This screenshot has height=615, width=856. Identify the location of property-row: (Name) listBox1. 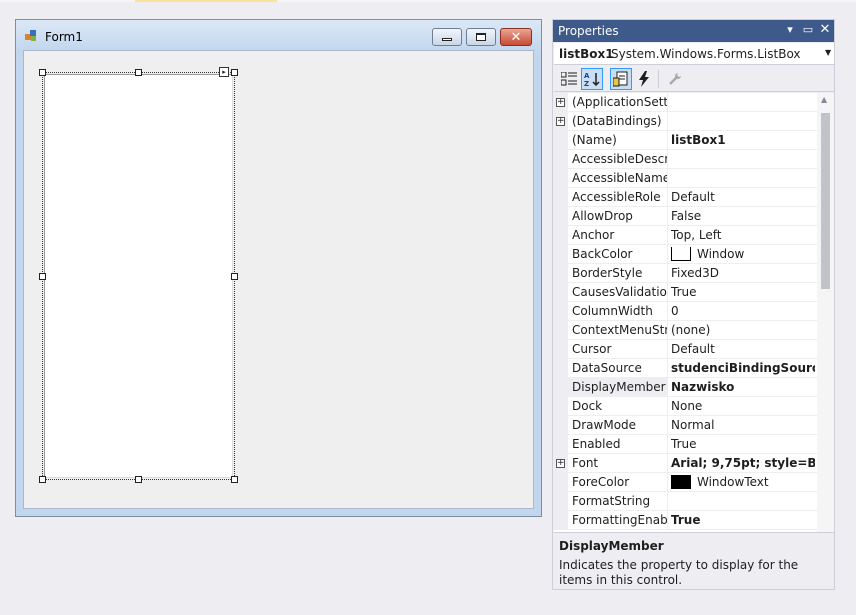
(685, 140).